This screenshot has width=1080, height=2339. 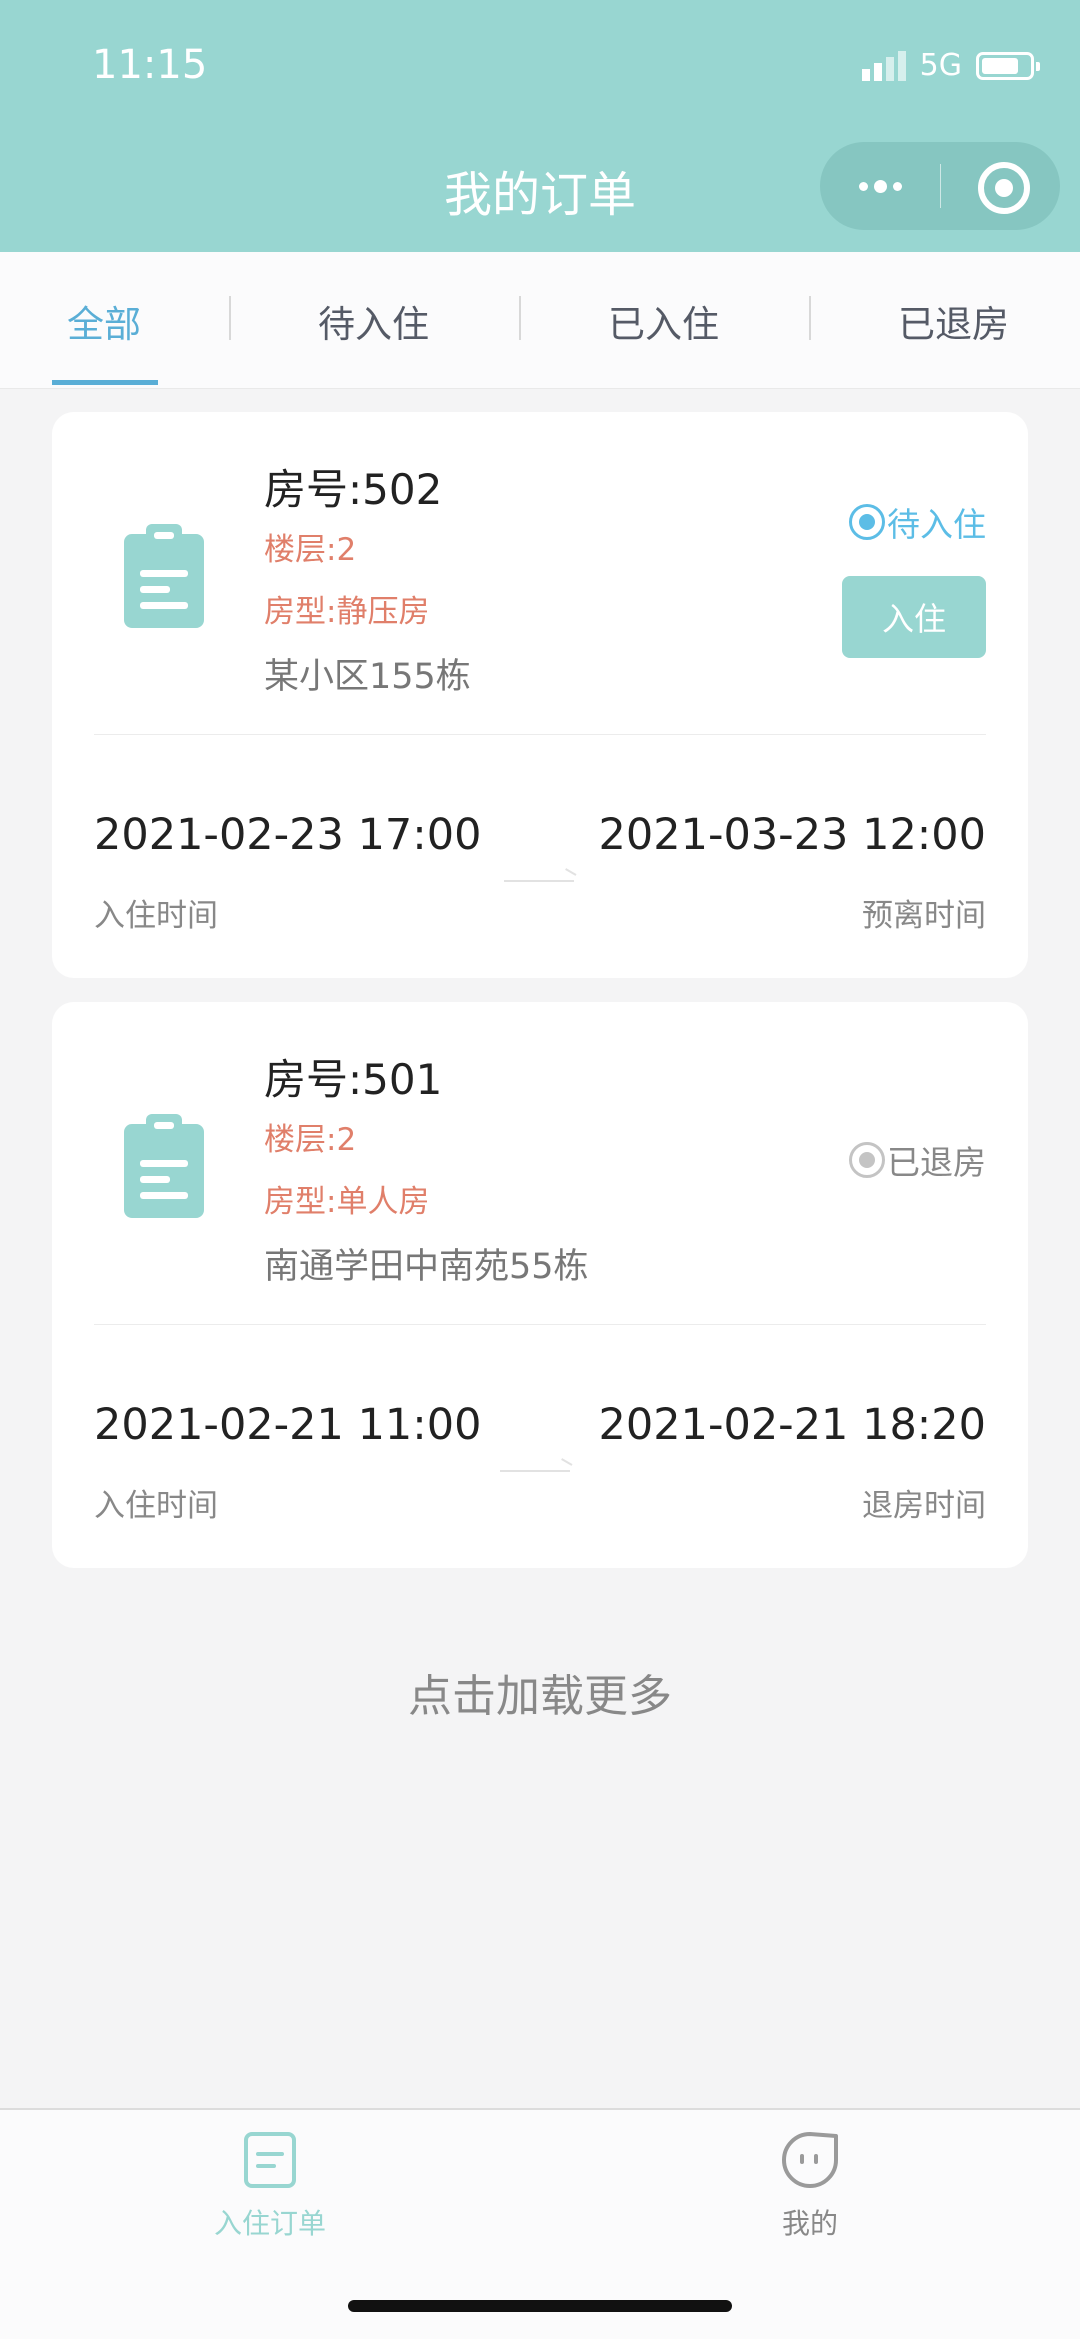 What do you see at coordinates (1004, 188) in the screenshot?
I see `close-target-icon` at bounding box center [1004, 188].